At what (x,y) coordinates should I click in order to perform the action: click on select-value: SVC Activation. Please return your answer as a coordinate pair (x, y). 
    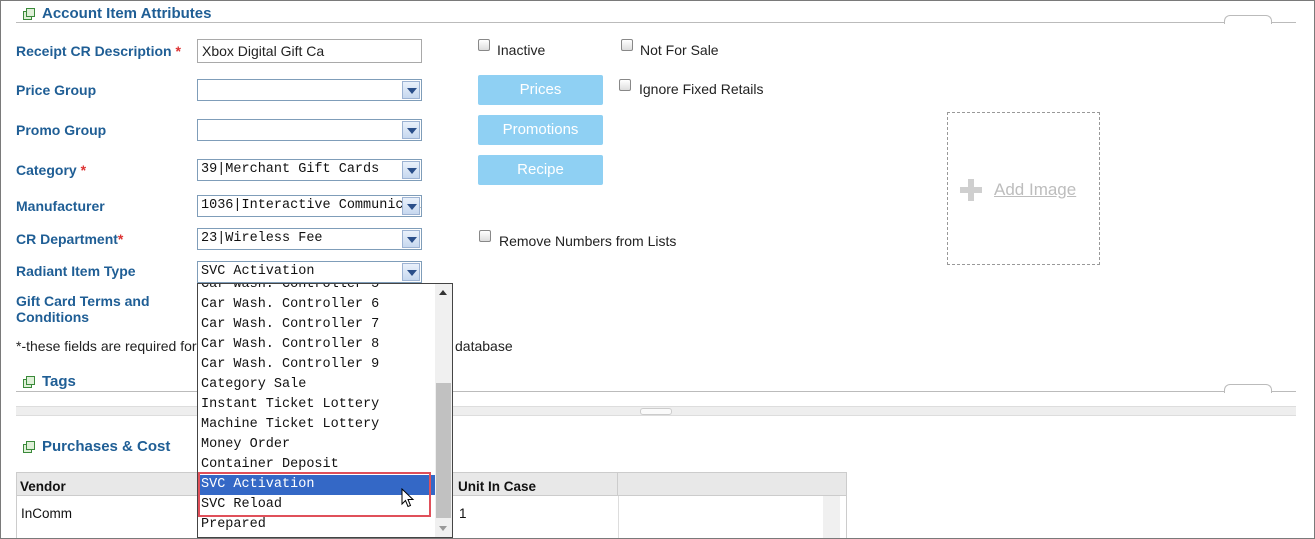
    Looking at the image, I should click on (258, 271).